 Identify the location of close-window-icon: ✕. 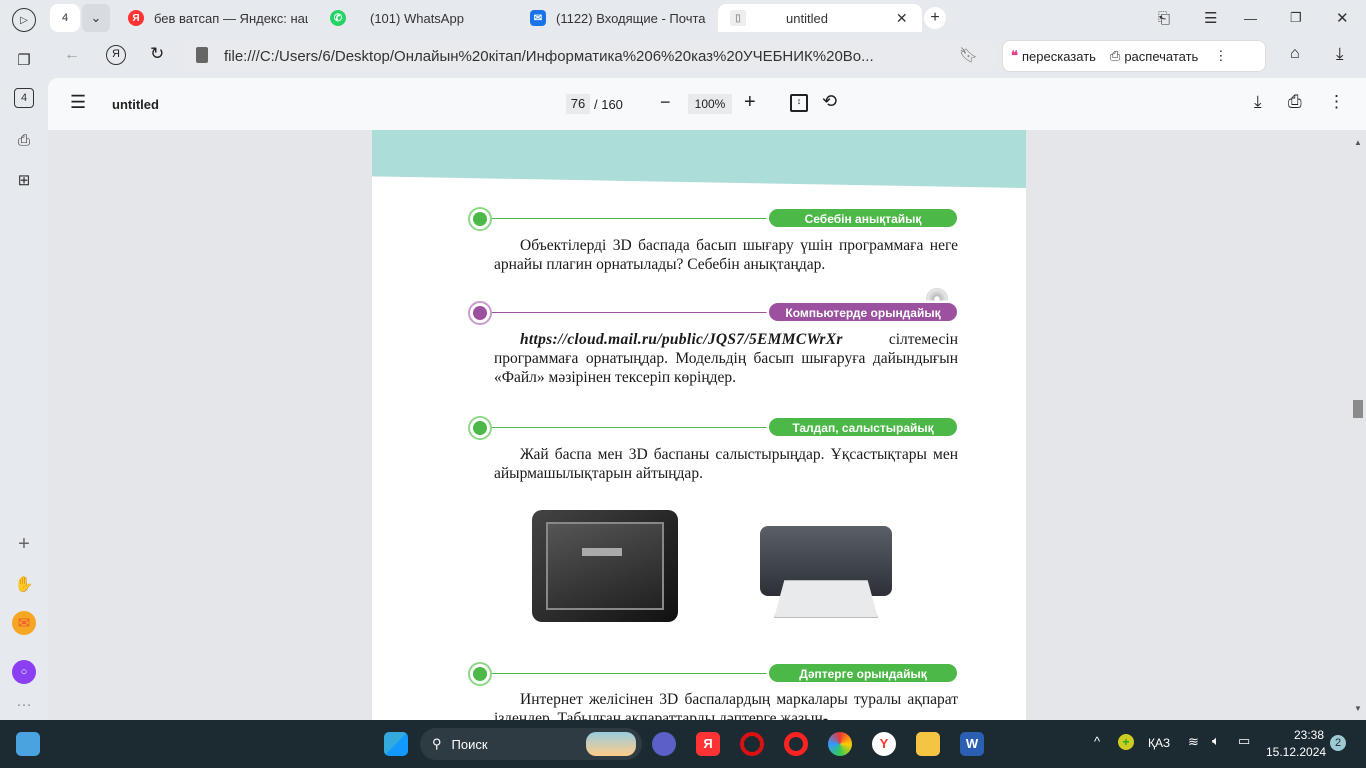
(1342, 18).